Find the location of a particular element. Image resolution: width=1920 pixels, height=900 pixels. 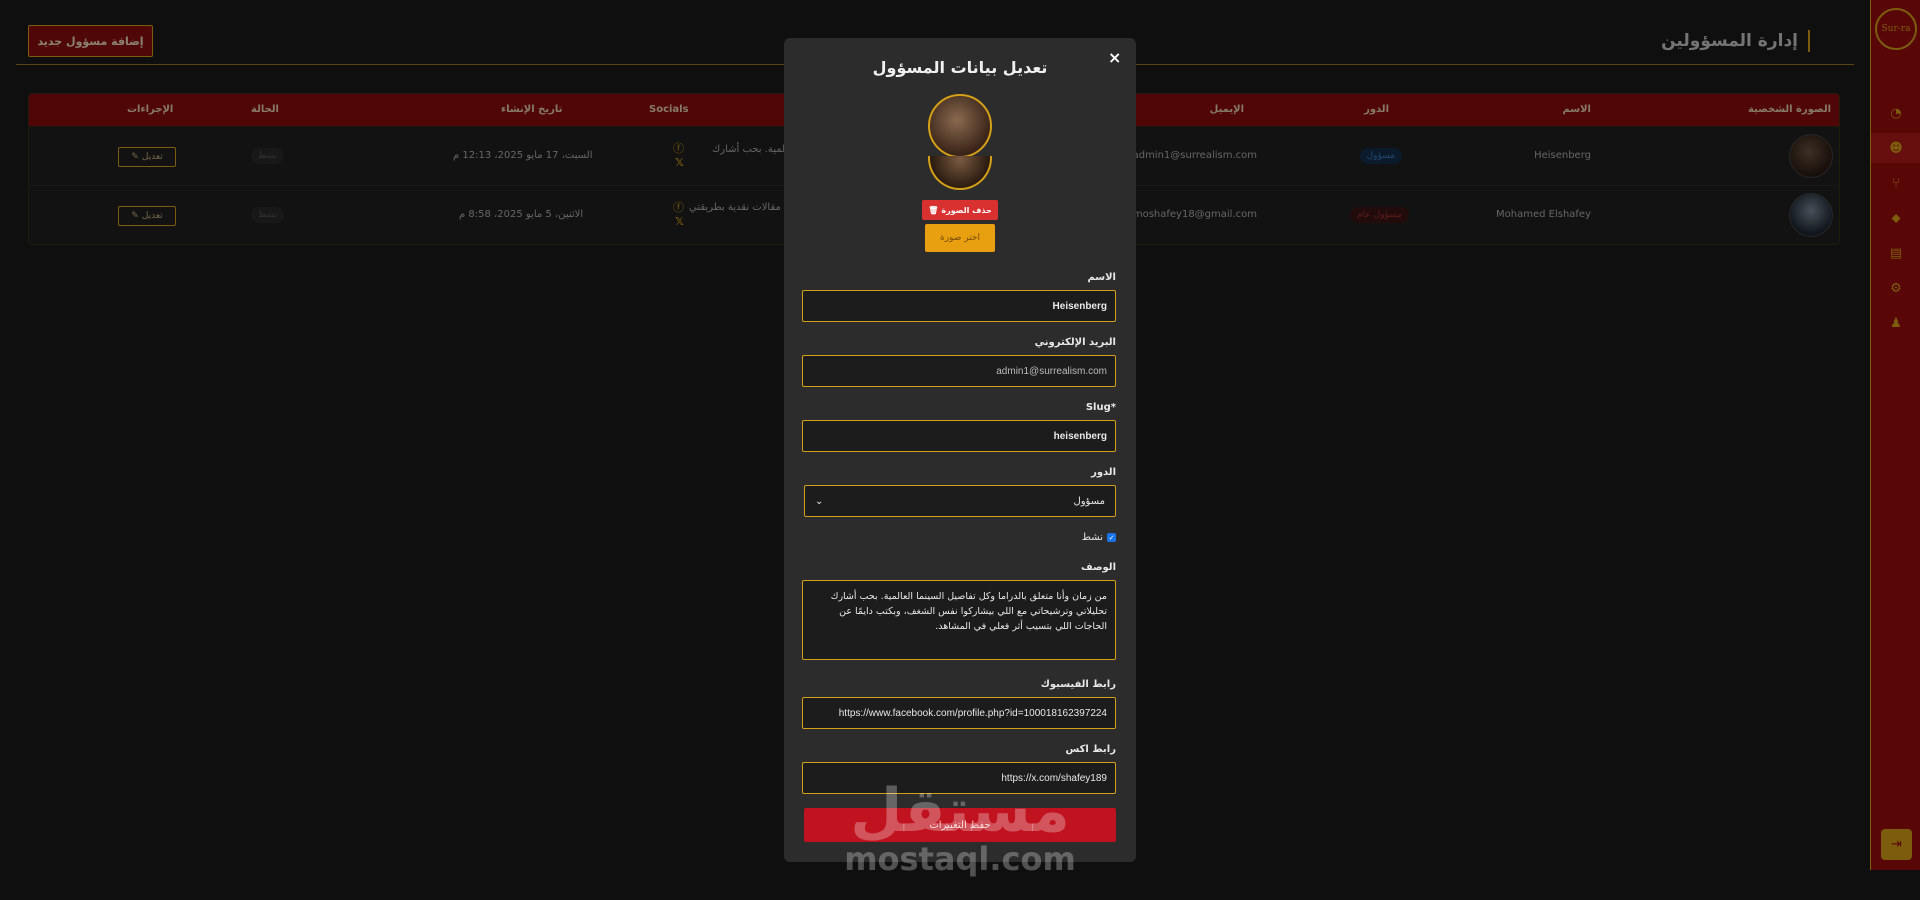

chevron-down-icon: ⌄ is located at coordinates (819, 501).